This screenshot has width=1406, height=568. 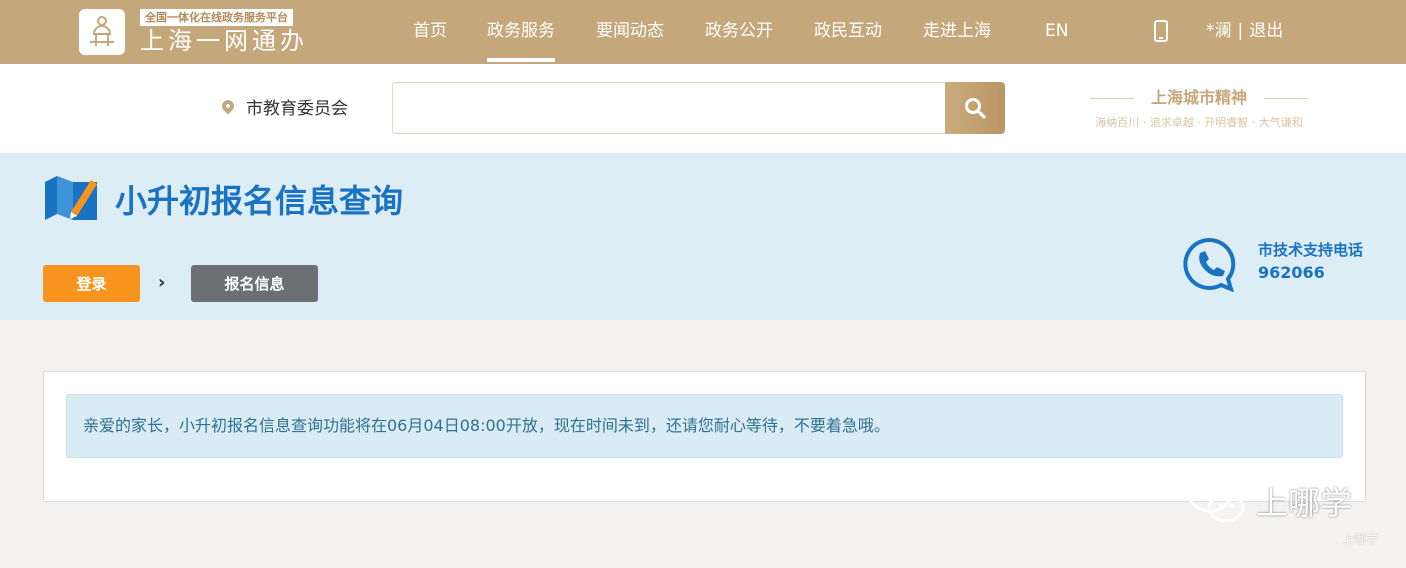 I want to click on page-title: 小升初报名信息查询, so click(x=259, y=201).